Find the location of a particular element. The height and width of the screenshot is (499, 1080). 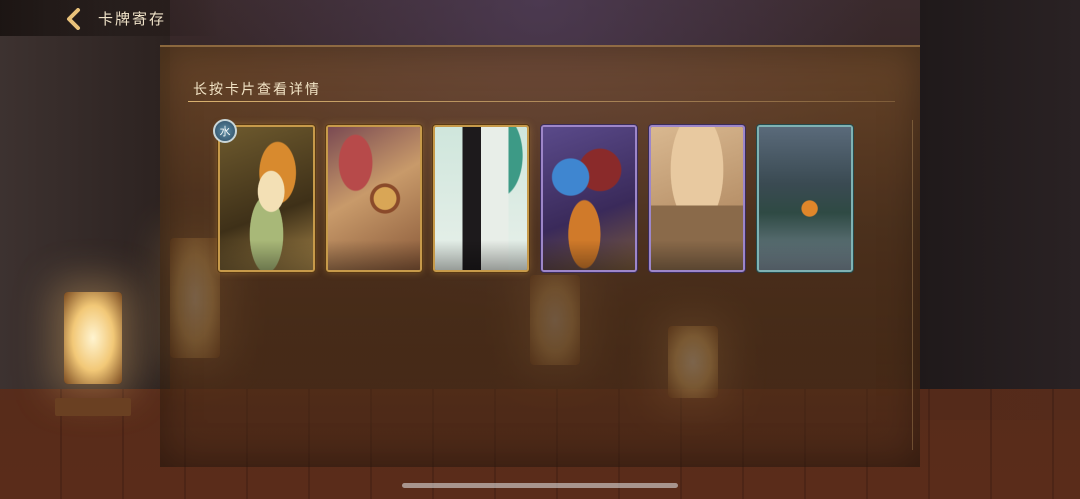

chevron-left-icon is located at coordinates (73, 19).